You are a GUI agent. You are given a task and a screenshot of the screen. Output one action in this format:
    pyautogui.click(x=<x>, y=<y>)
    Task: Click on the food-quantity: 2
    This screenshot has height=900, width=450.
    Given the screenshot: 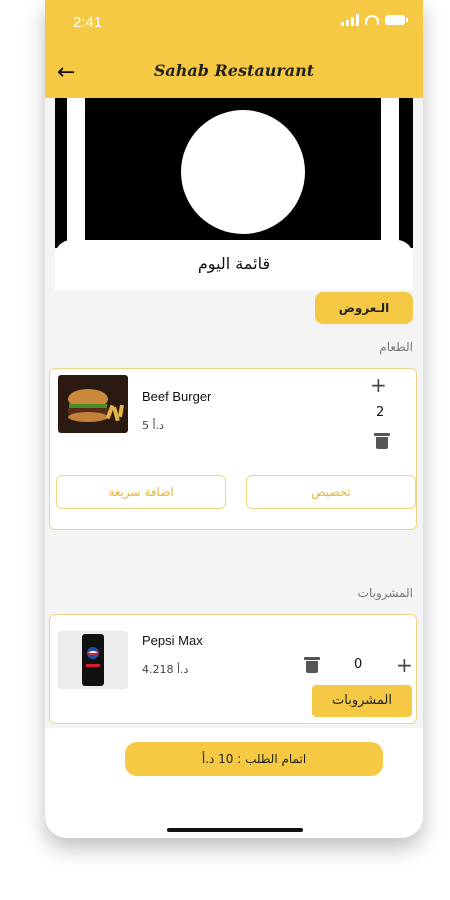 What is the action you would take?
    pyautogui.click(x=380, y=412)
    